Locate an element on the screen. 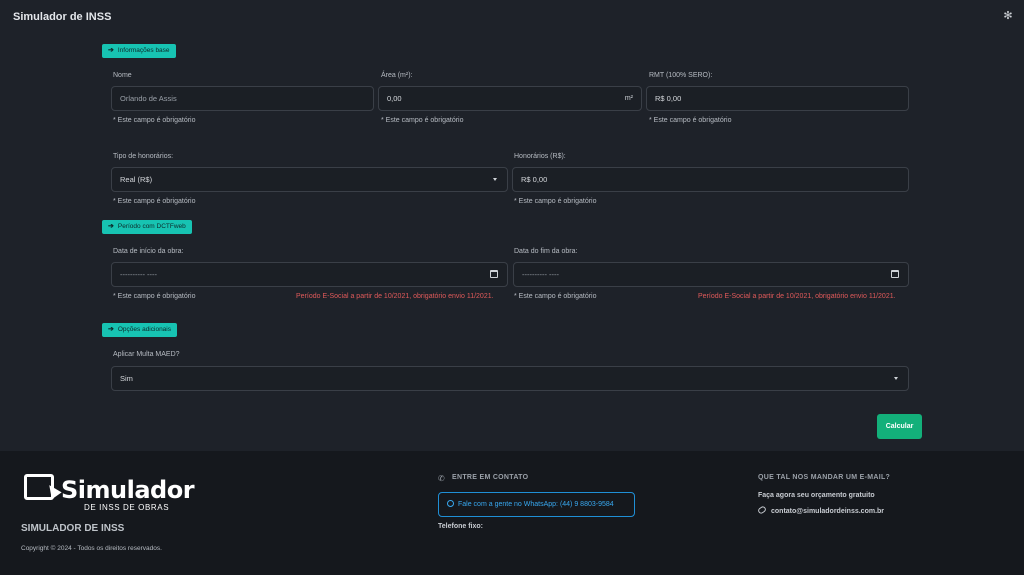 The width and height of the screenshot is (1024, 575). nome-field: Orlando de Assis is located at coordinates (242, 98).